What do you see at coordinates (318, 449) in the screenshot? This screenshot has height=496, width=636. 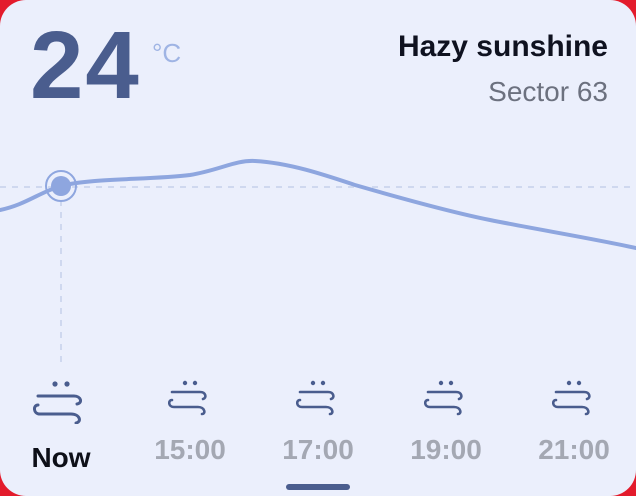 I see `hourly-time: 17:00` at bounding box center [318, 449].